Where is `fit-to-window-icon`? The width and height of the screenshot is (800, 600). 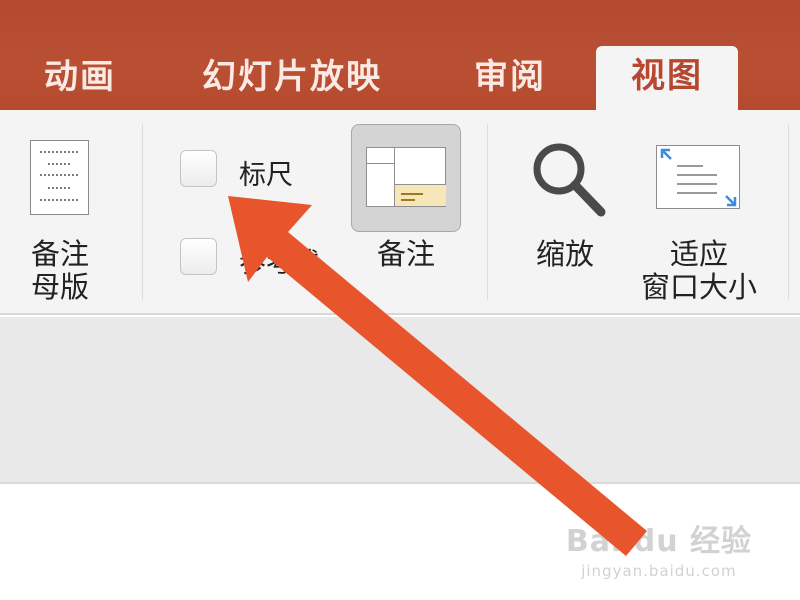
fit-to-window-icon is located at coordinates (698, 177).